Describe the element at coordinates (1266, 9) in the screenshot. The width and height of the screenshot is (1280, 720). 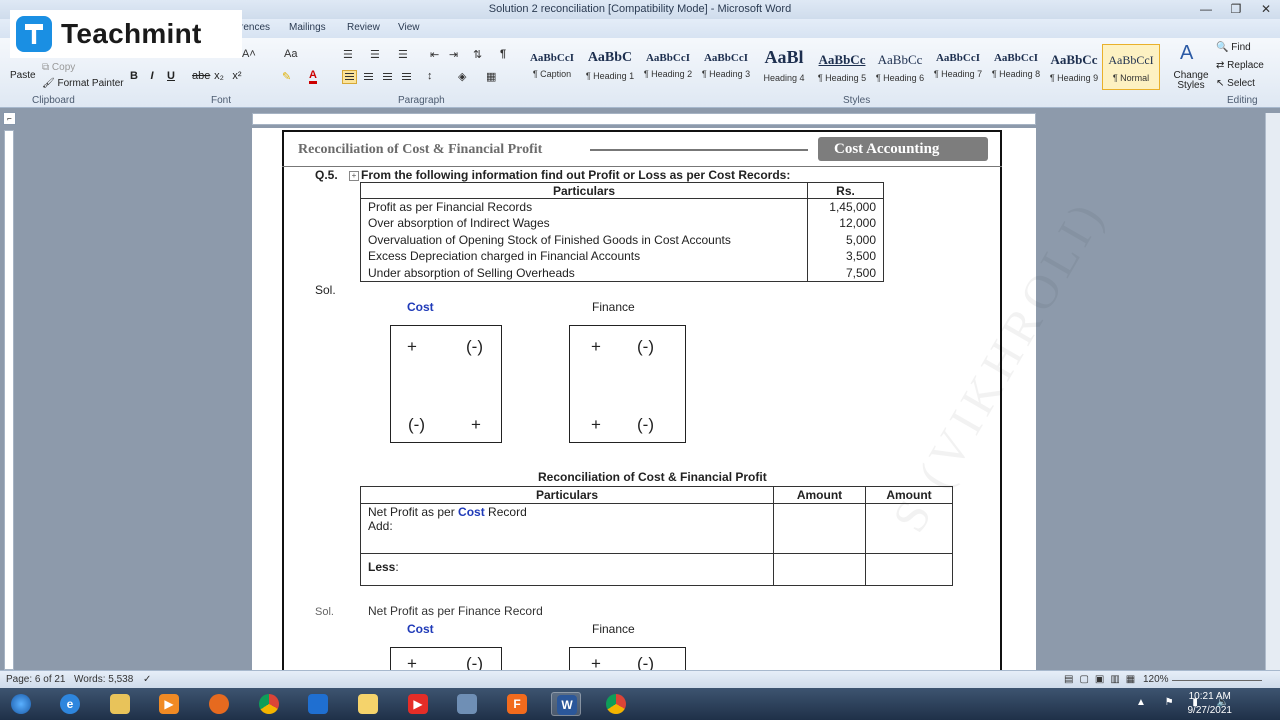
I see `close-button: ✕` at that location.